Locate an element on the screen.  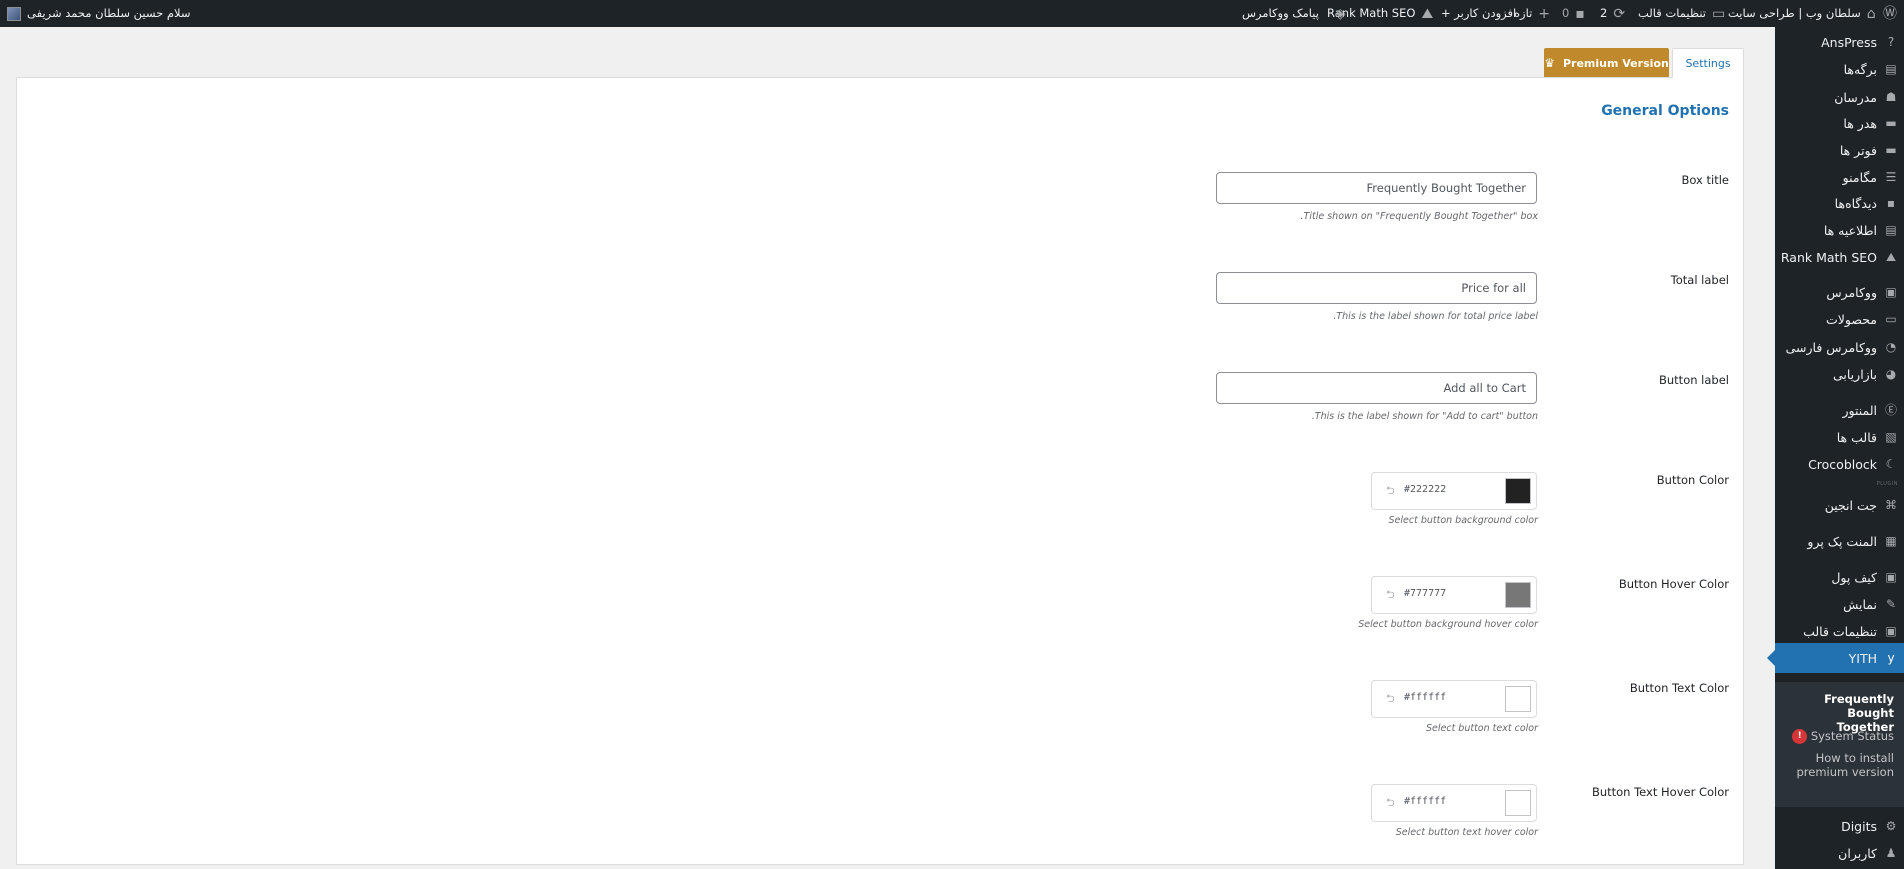
sidebar-item-wallet: ▣ کیف پول is located at coordinates (1839, 577).